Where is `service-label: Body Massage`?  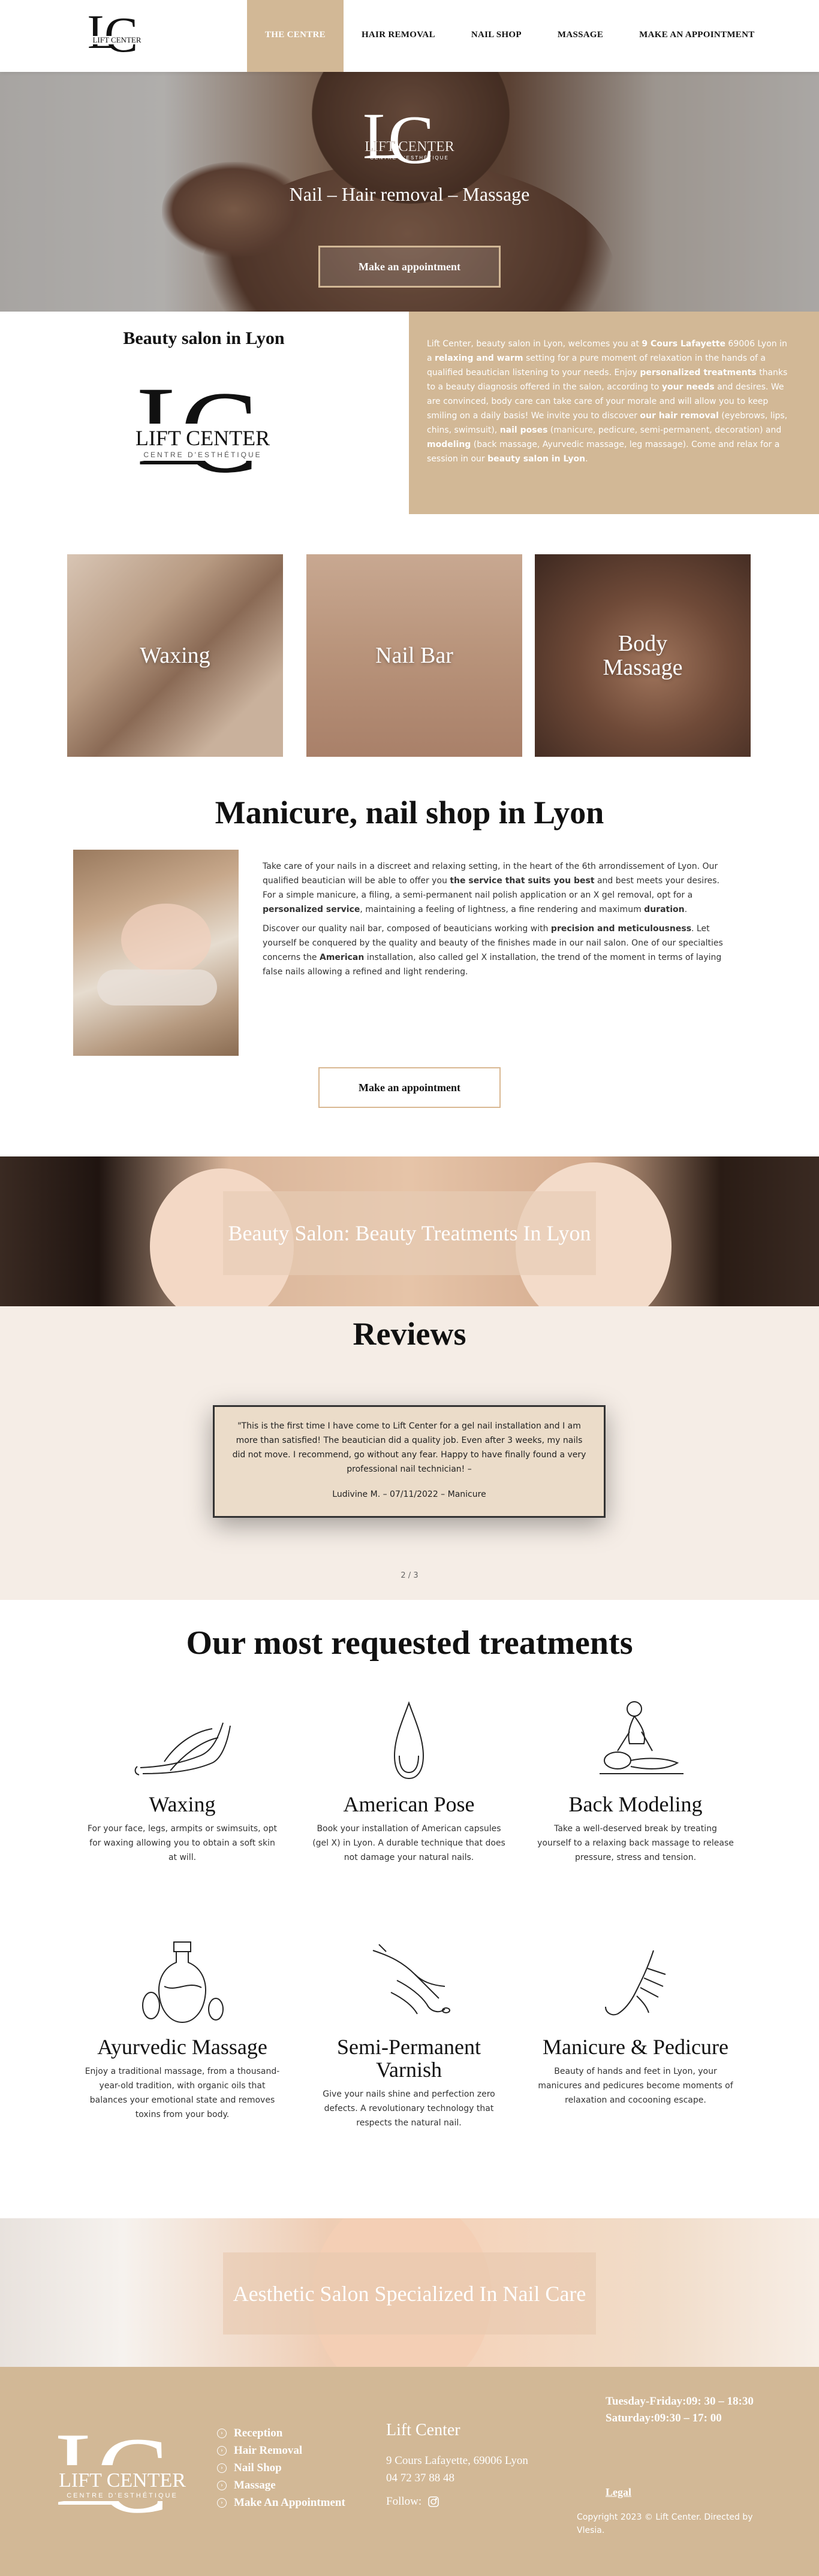
service-label: Body Massage is located at coordinates (643, 656).